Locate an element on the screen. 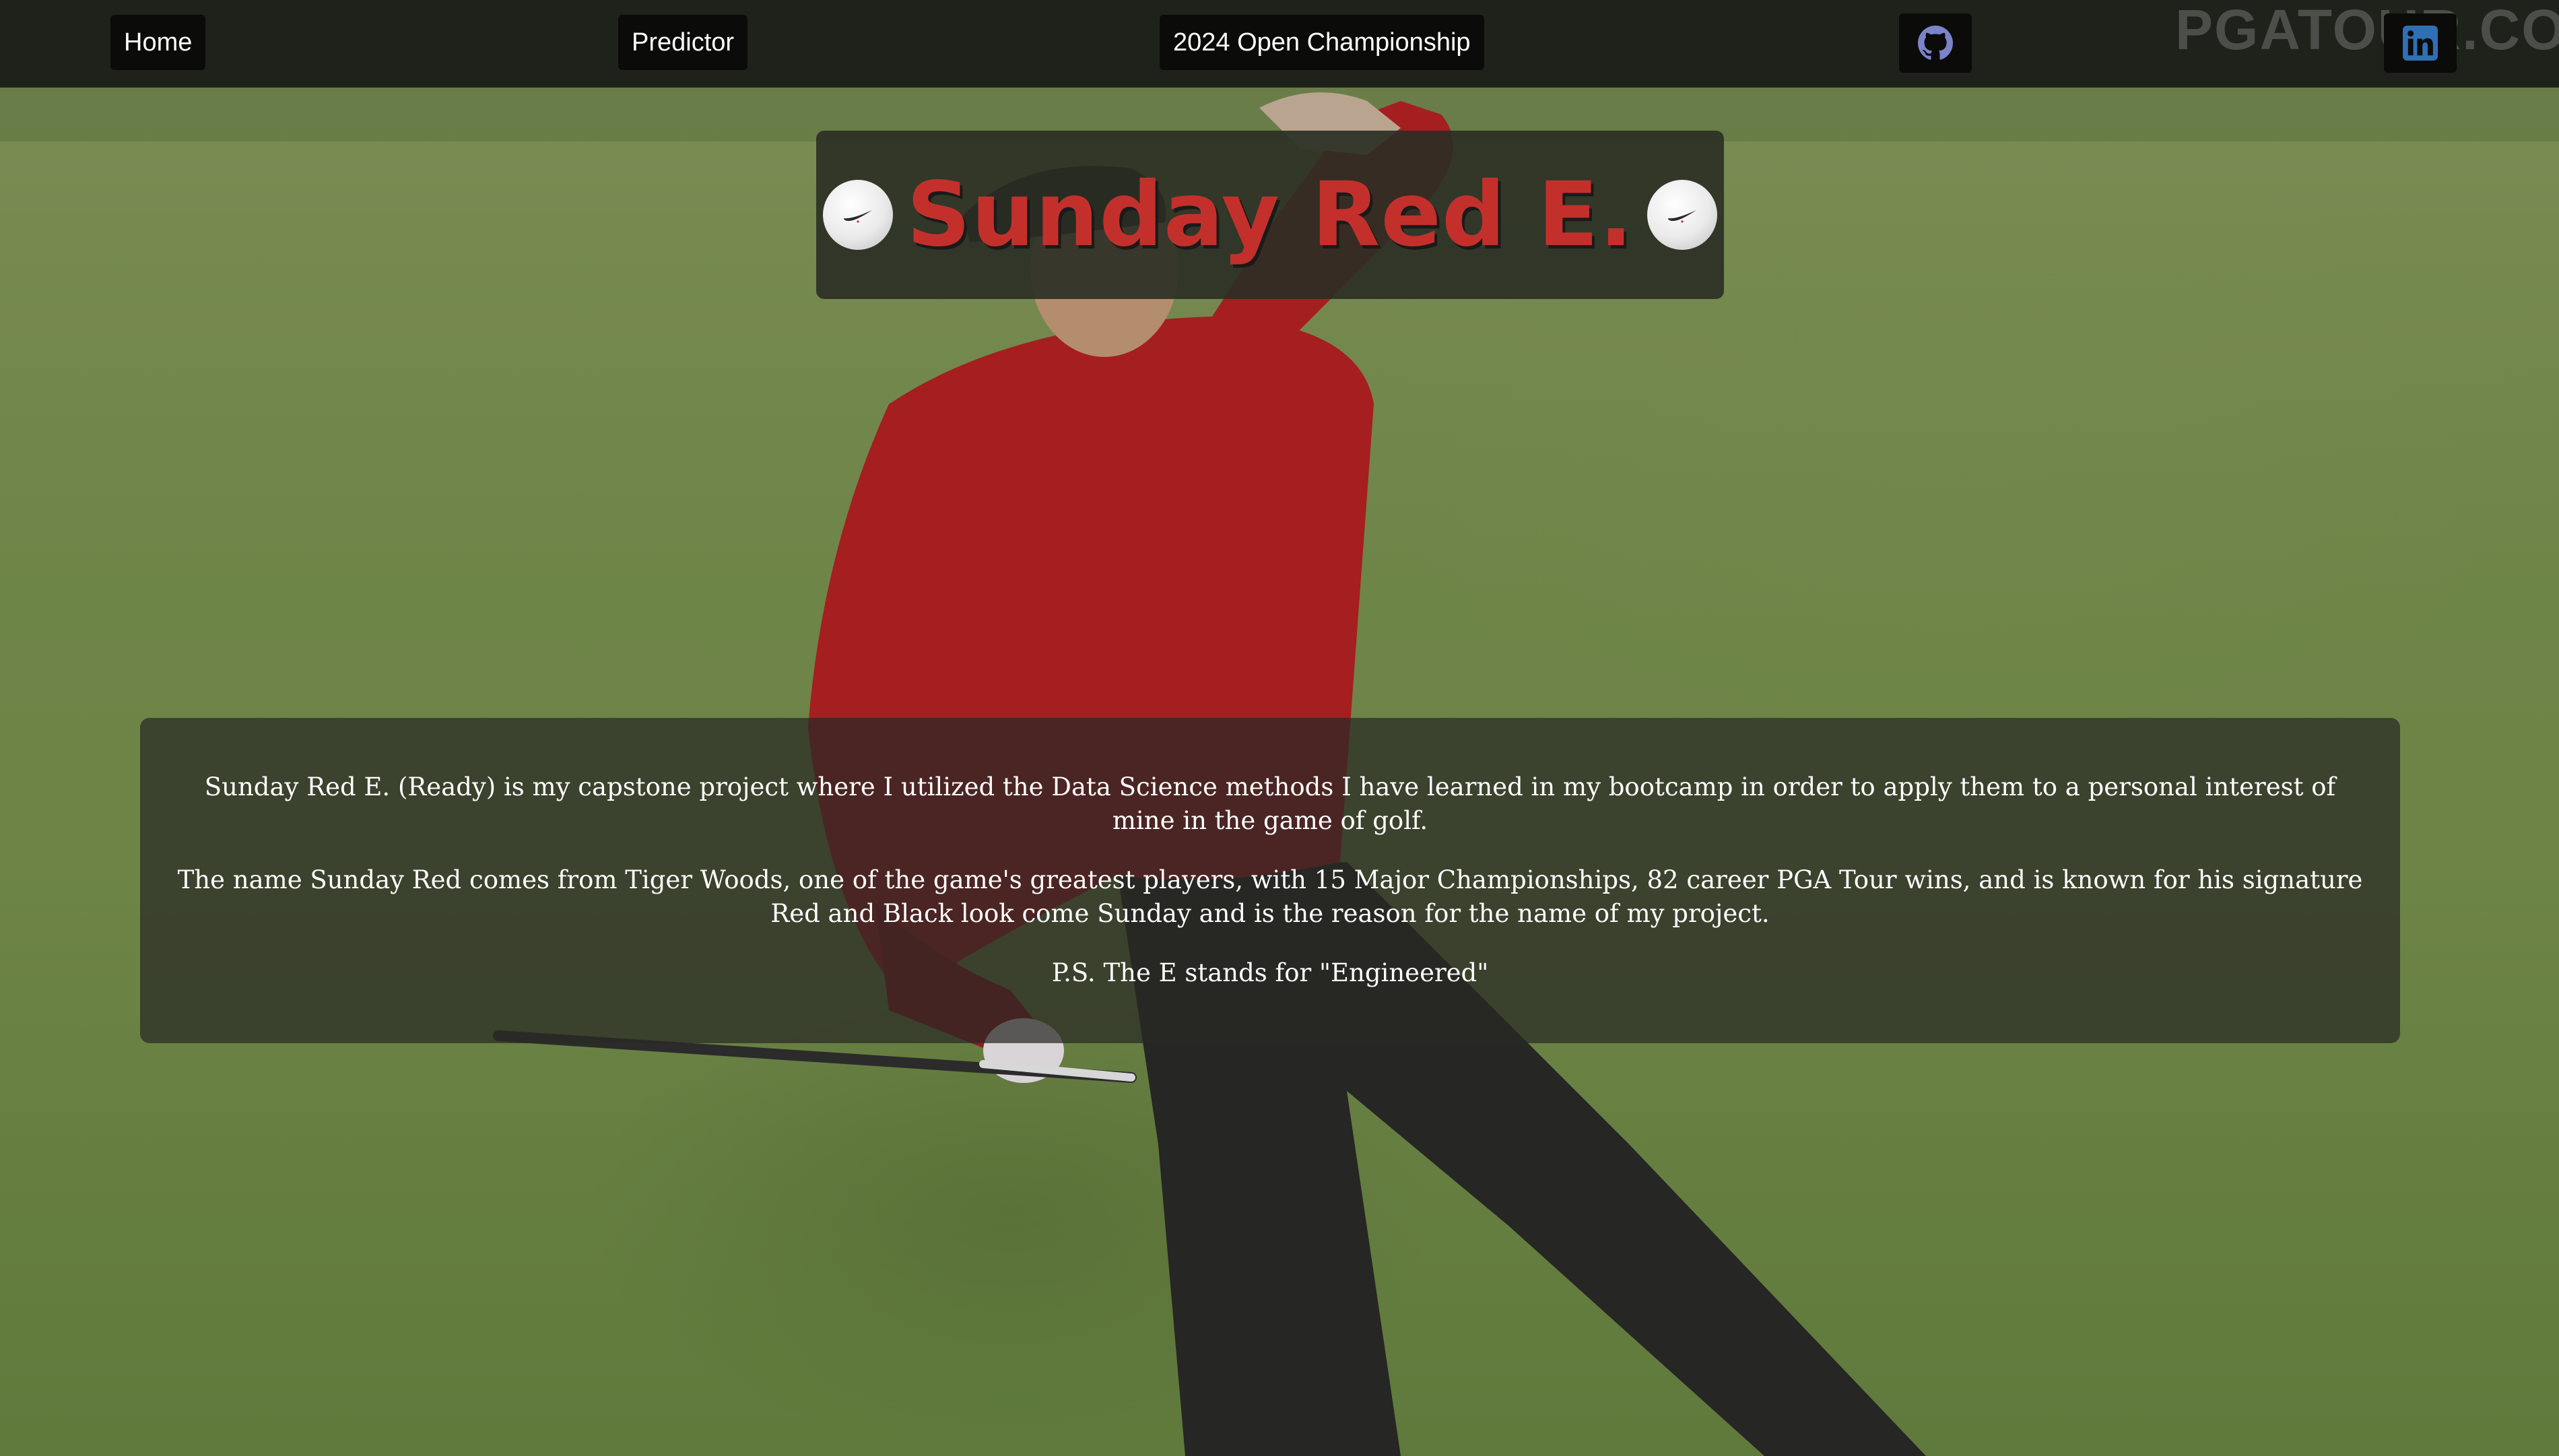 The image size is (2559, 1456). nav-home-button: Home is located at coordinates (158, 42).